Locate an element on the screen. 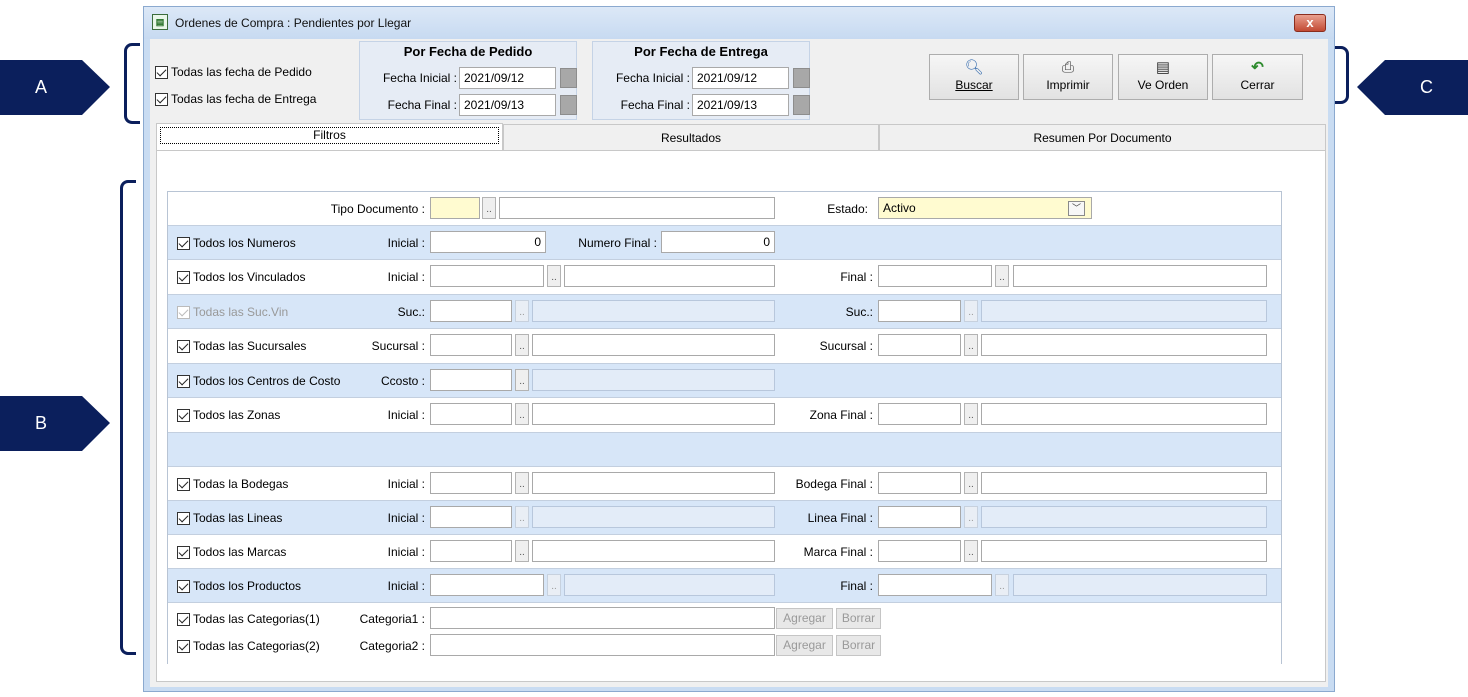 The image size is (1468, 697). callout-a-label: A is located at coordinates (40, 87).